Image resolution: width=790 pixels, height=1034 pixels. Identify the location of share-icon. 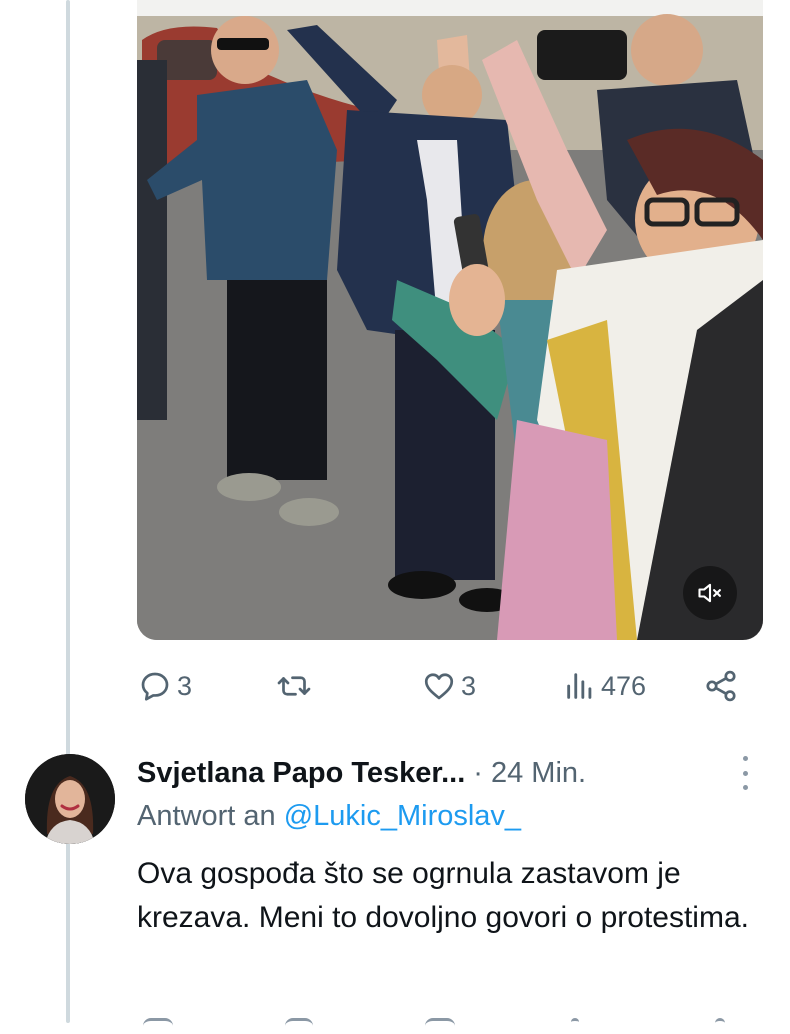
(721, 686).